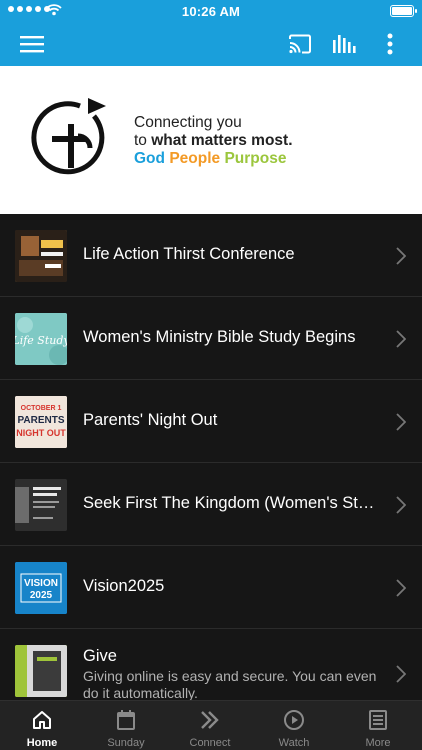 The width and height of the screenshot is (422, 750). What do you see at coordinates (195, 158) in the screenshot?
I see `hero-word-people: People` at bounding box center [195, 158].